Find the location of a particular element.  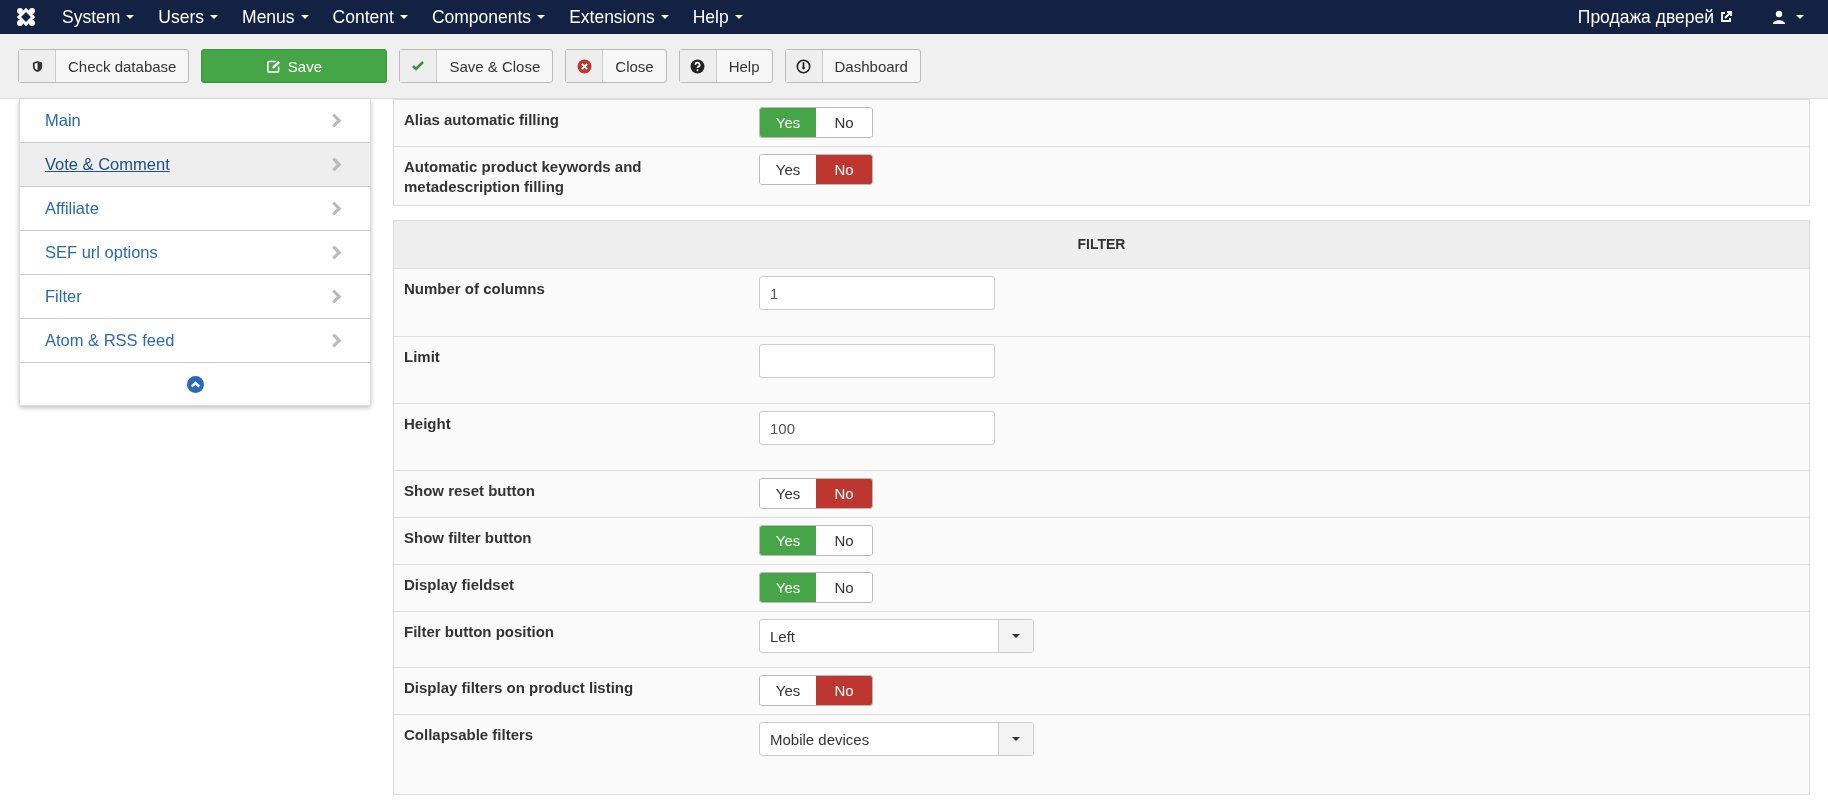

external-link-icon is located at coordinates (1726, 17).